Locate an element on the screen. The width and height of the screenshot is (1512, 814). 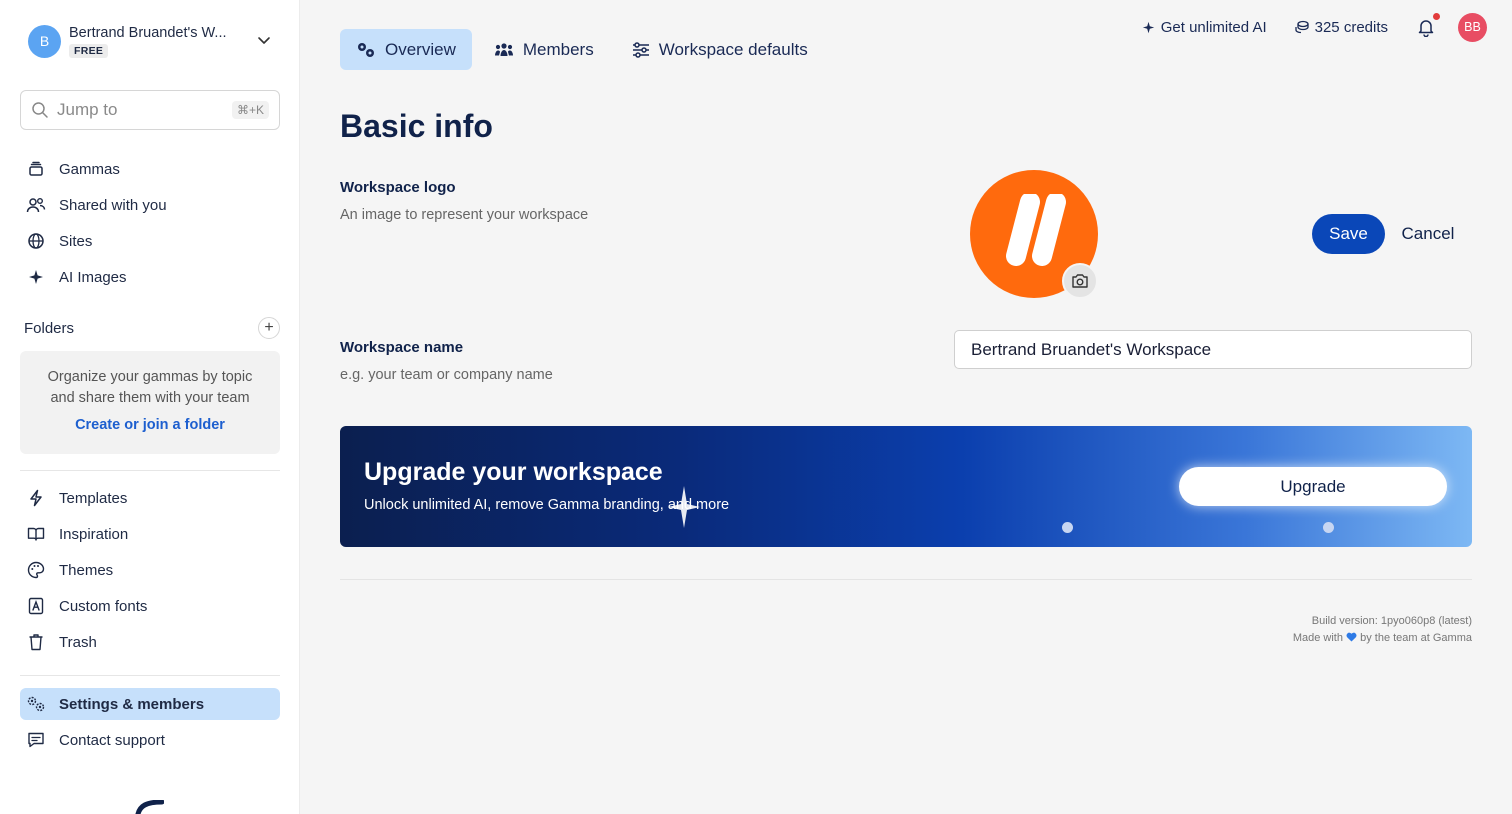
topbar-actions: Get unlimited AI 325 credits BB is located at coordinates (1314, 27).